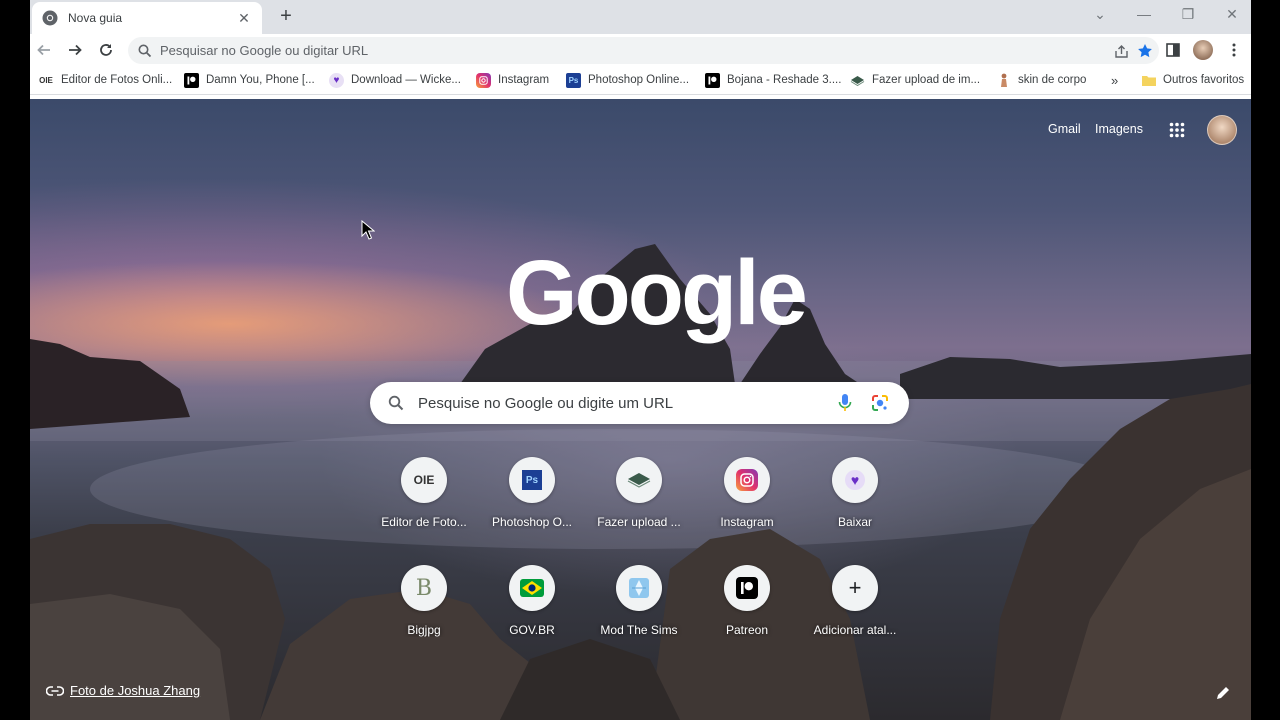 The width and height of the screenshot is (1280, 720). What do you see at coordinates (1234, 50) in the screenshot?
I see `menu-kebab-icon` at bounding box center [1234, 50].